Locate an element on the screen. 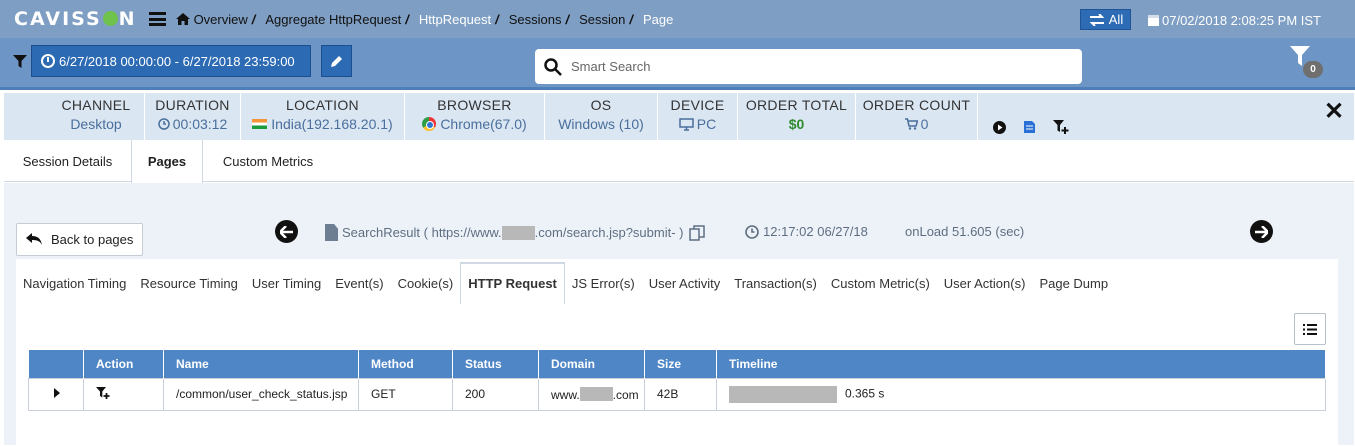 Image resolution: width=1355 pixels, height=446 pixels. breadcrumb-overview: Overview is located at coordinates (221, 19).